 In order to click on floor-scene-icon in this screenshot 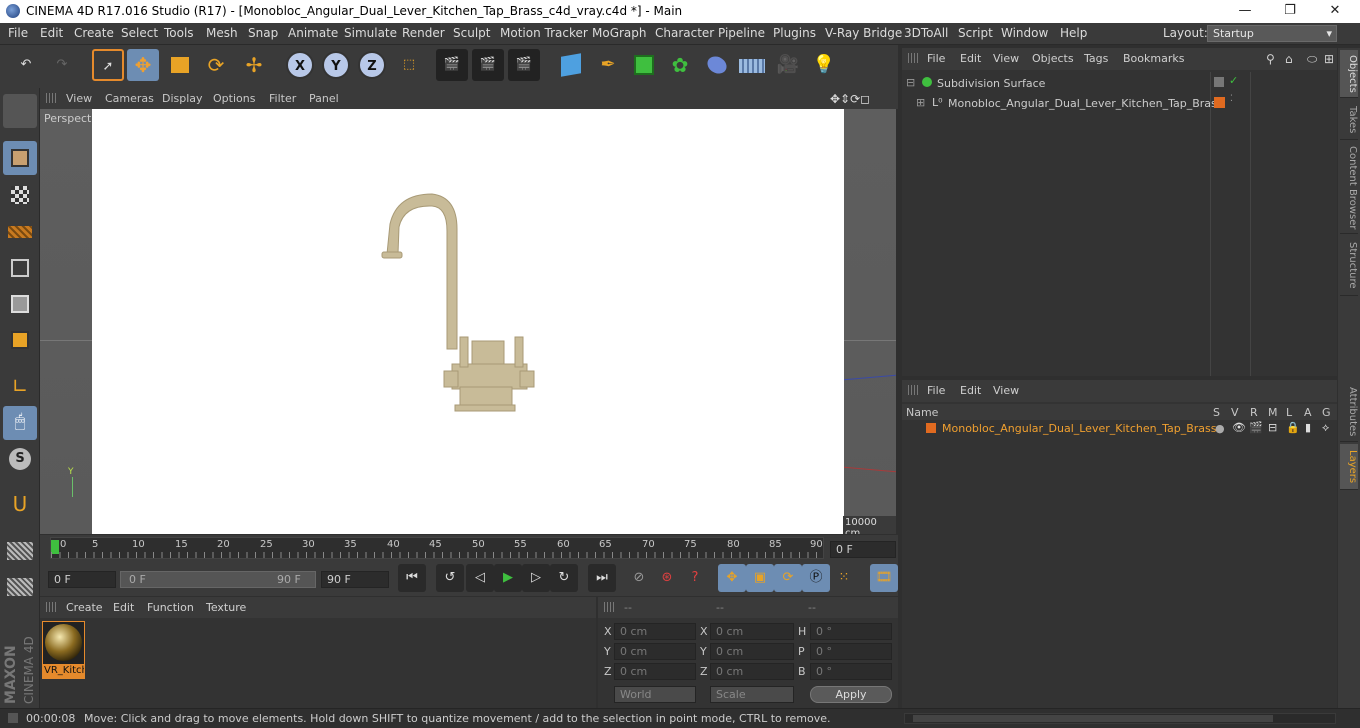, I will do `click(752, 65)`.